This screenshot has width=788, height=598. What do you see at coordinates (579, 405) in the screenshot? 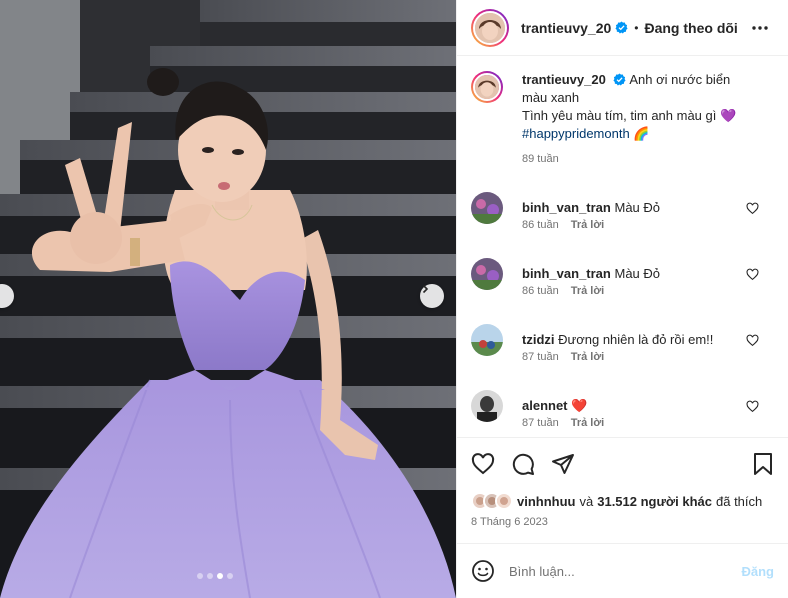
I see `red-heart-emoji: ❤️` at bounding box center [579, 405].